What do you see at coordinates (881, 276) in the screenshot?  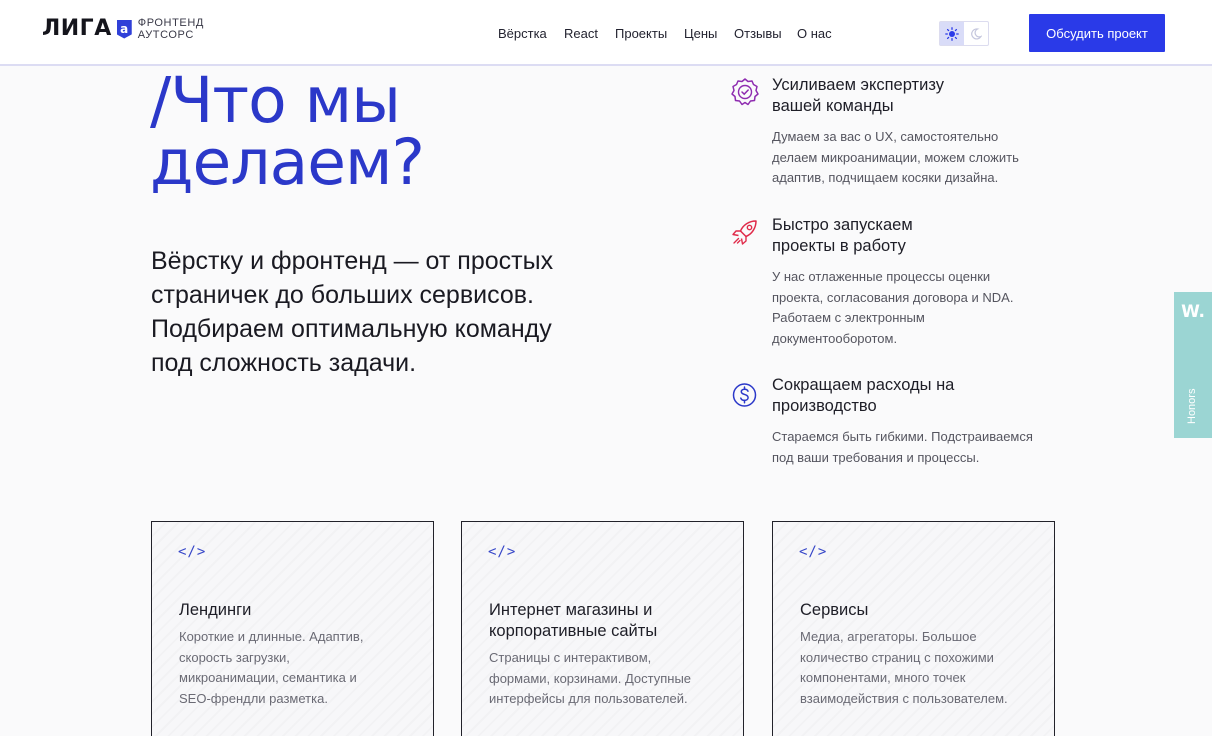 I see `feature-text-line: У нас отлаженные процессы оценки` at bounding box center [881, 276].